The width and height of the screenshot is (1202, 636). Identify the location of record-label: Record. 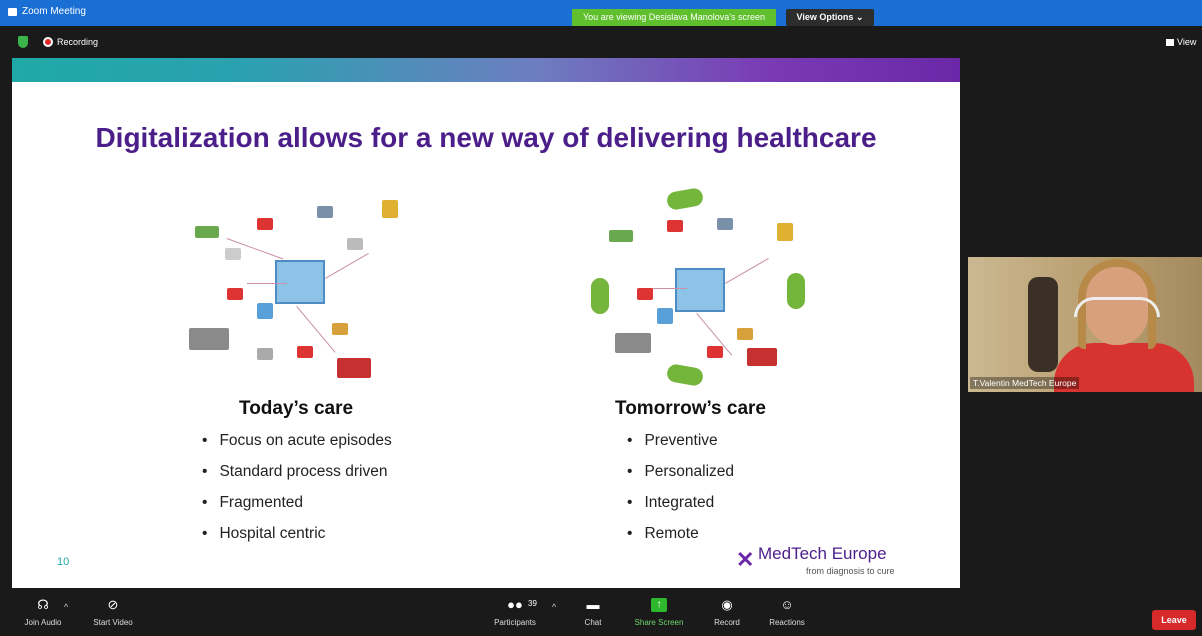
(727, 622).